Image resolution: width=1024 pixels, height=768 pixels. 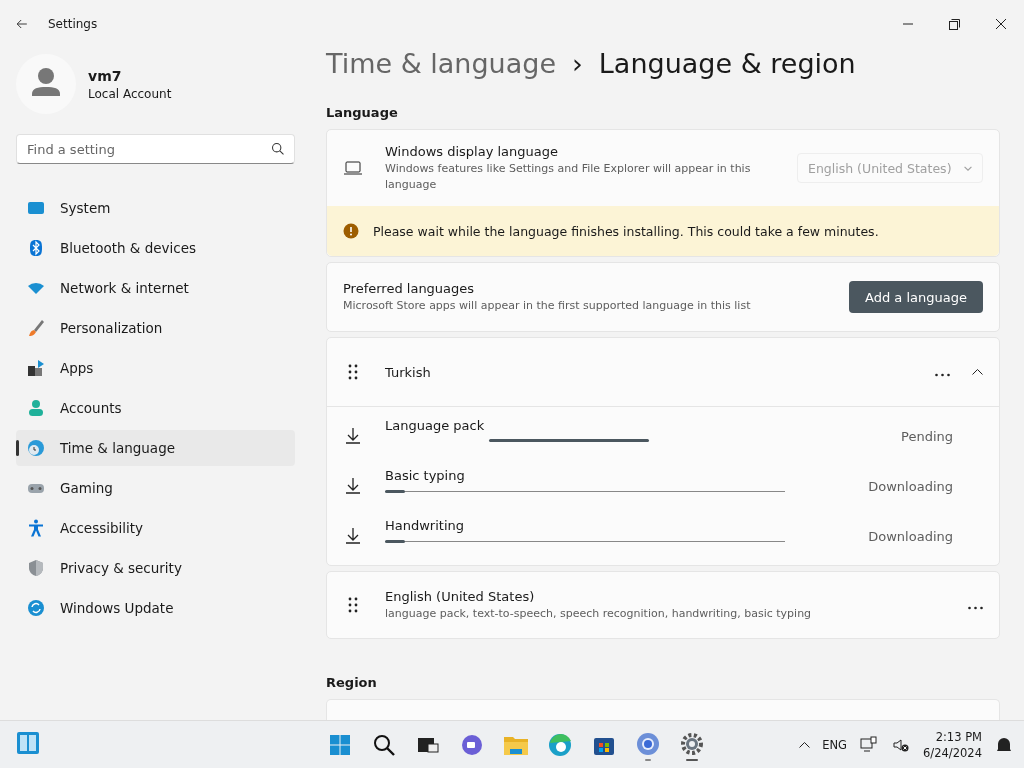 I want to click on close-icon, so click(x=1001, y=24).